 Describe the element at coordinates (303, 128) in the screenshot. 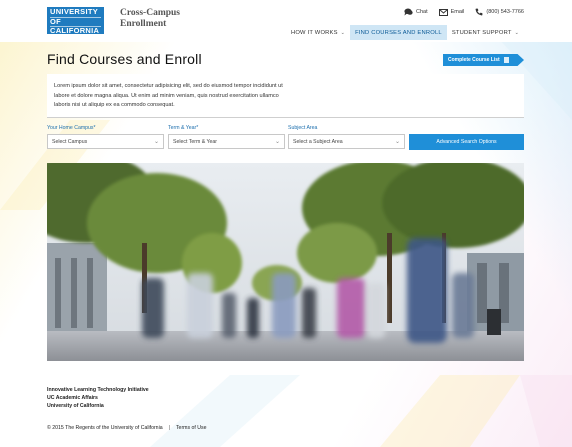

I see `subject-label: Subject Area` at that location.